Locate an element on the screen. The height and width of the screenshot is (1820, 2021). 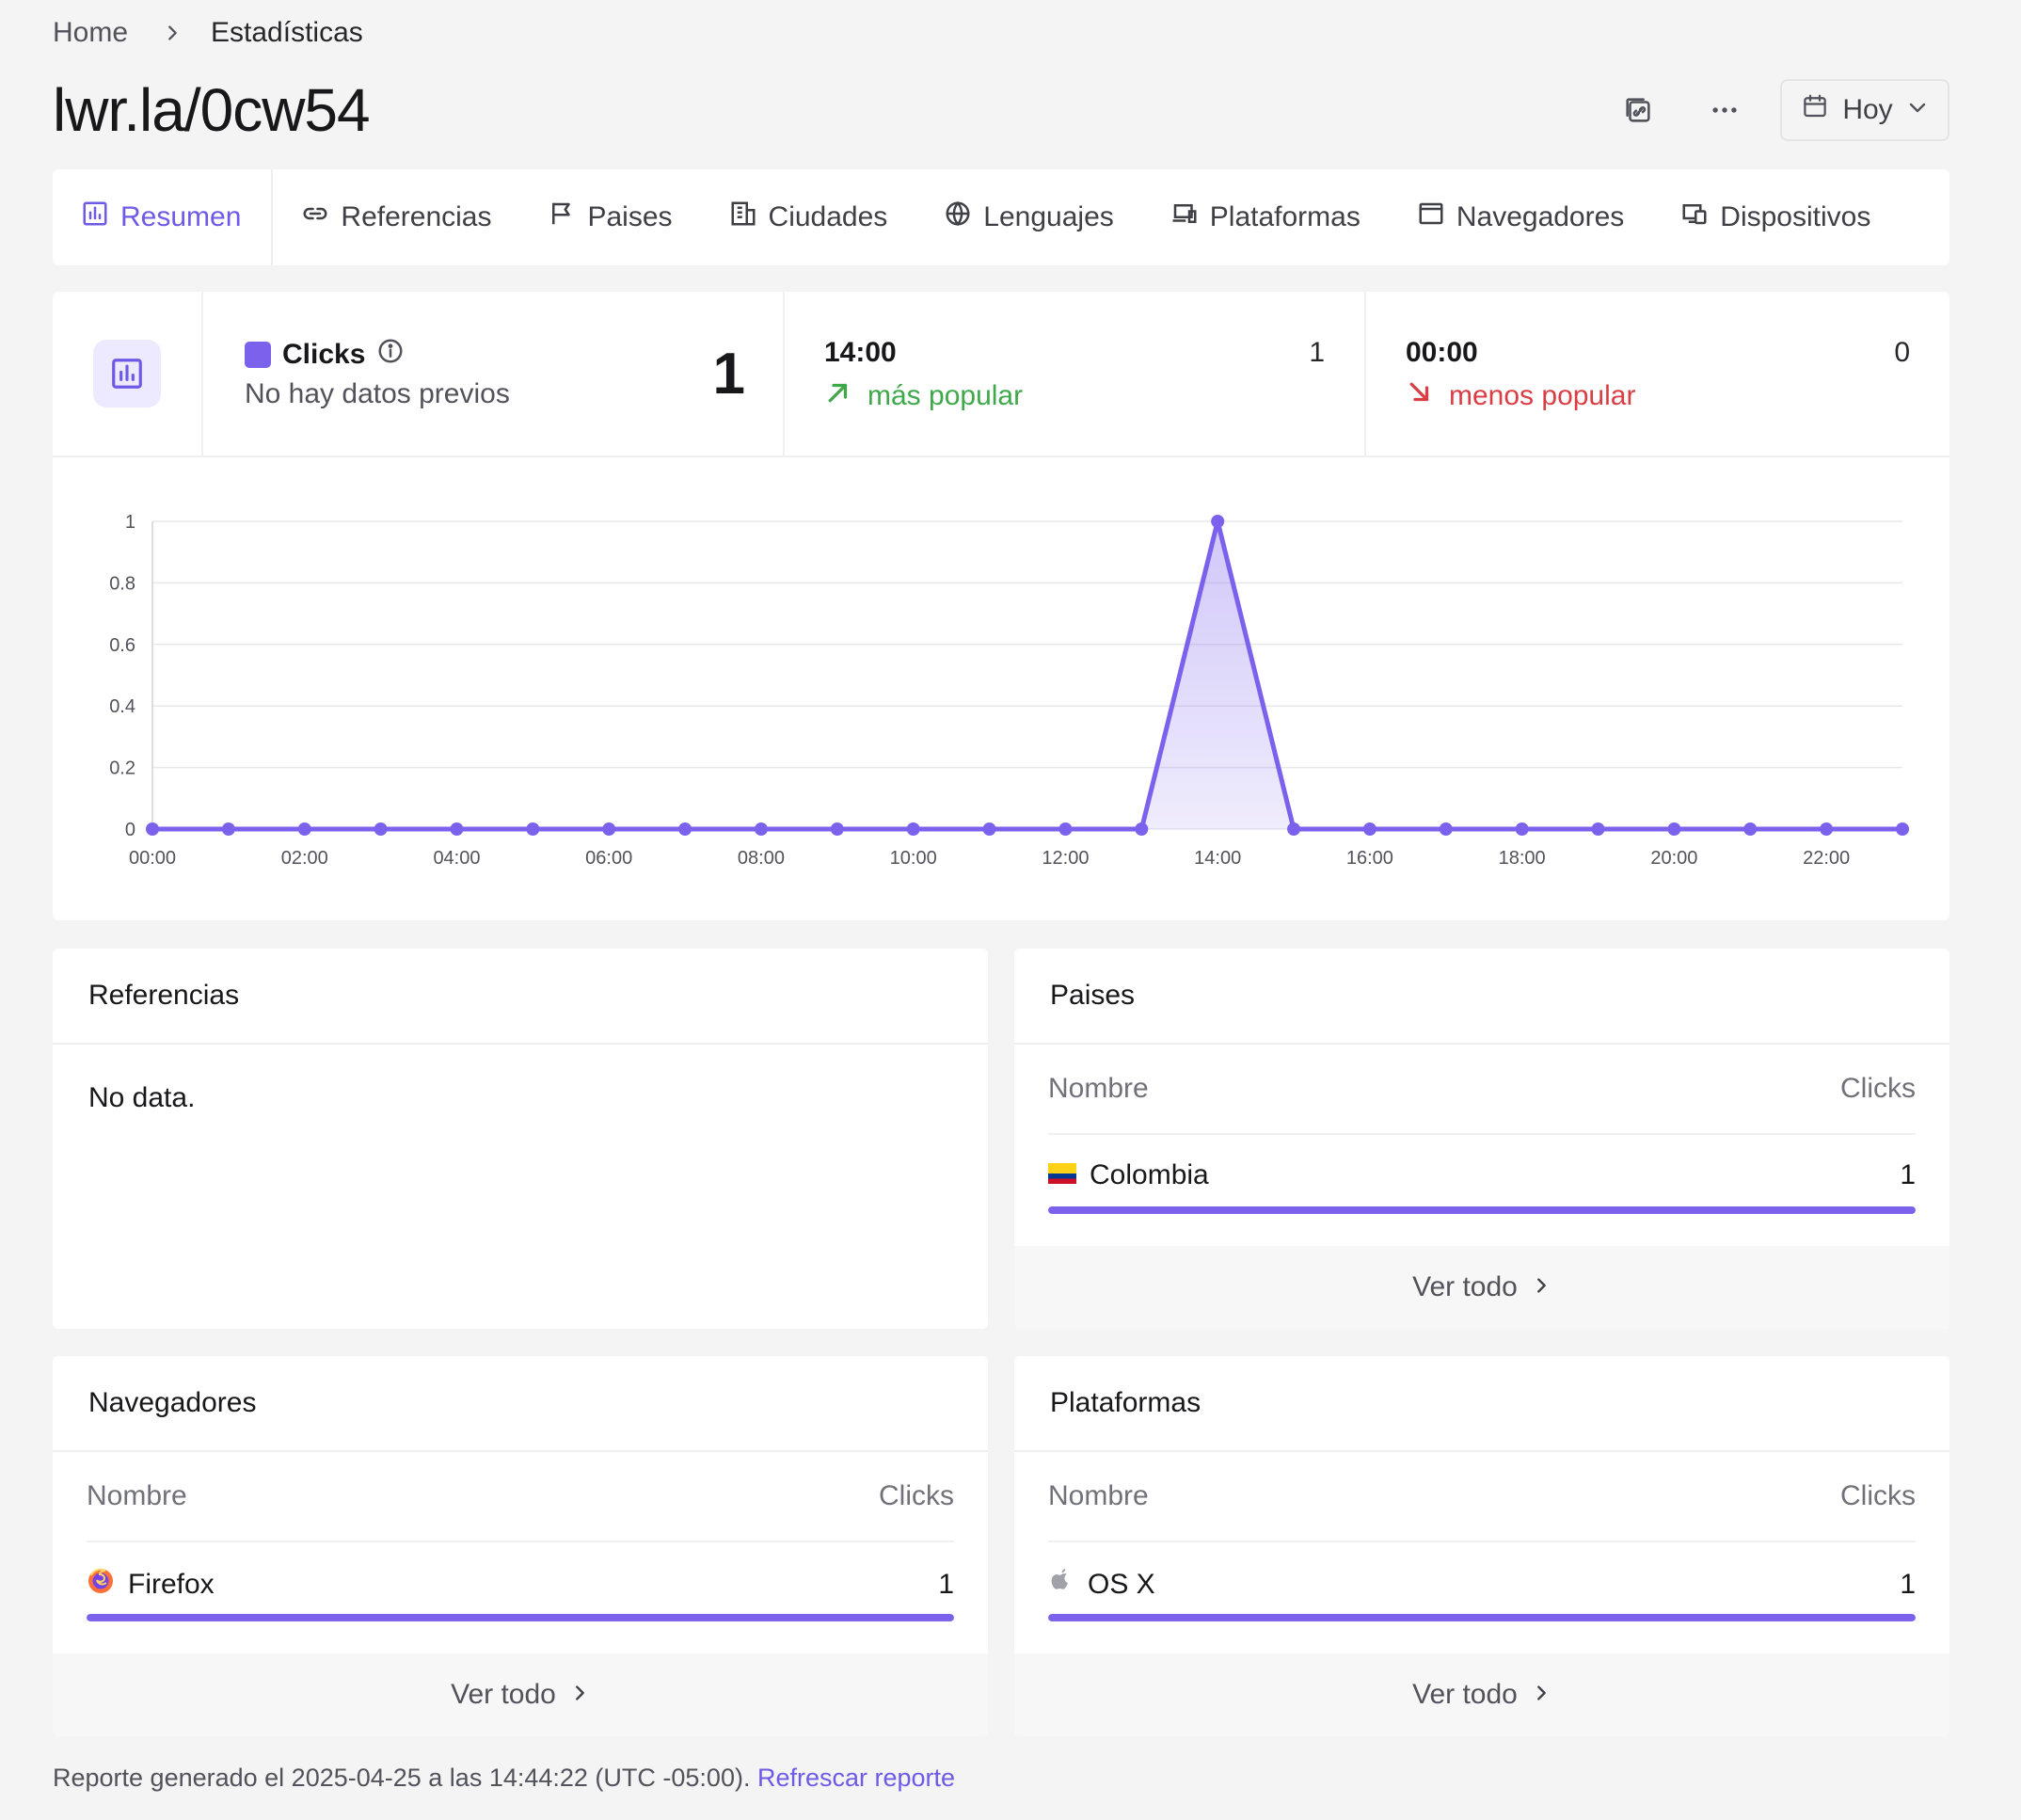
arrow-up-right-icon is located at coordinates (838, 396).